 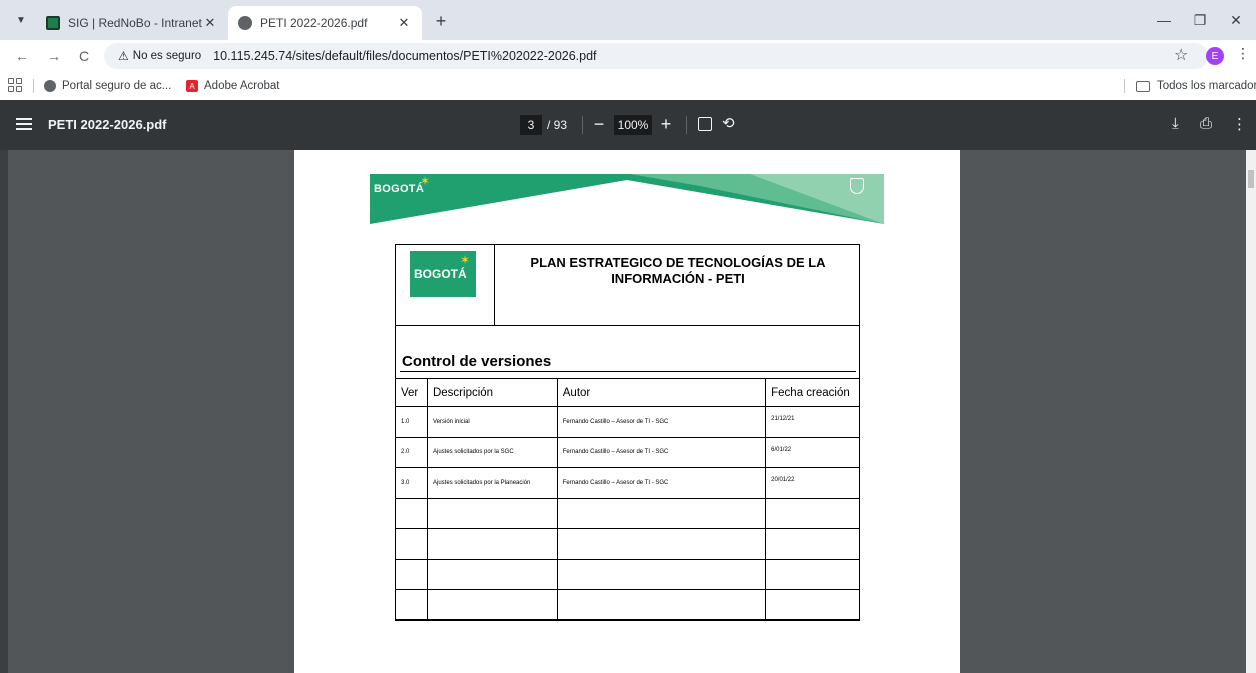 I want to click on security-chip: ⚠ No es seguro, so click(x=159, y=56).